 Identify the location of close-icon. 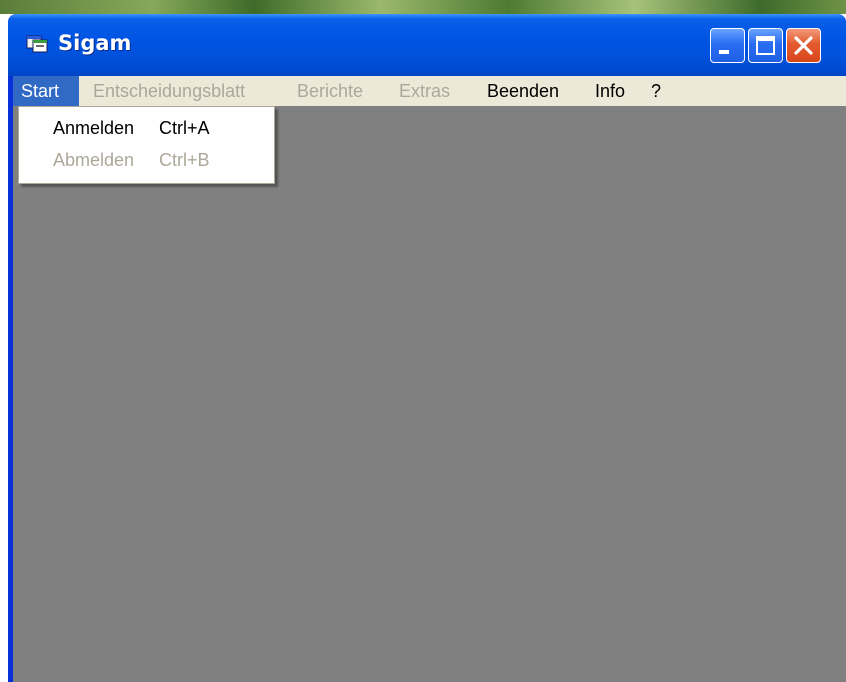
(803, 45).